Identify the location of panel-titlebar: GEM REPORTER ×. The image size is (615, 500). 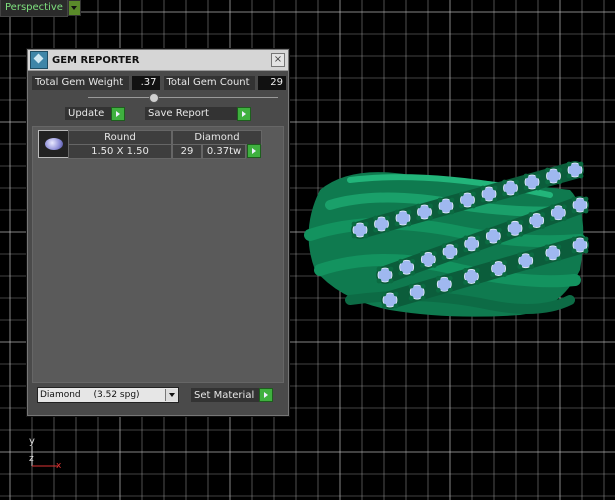
(158, 60).